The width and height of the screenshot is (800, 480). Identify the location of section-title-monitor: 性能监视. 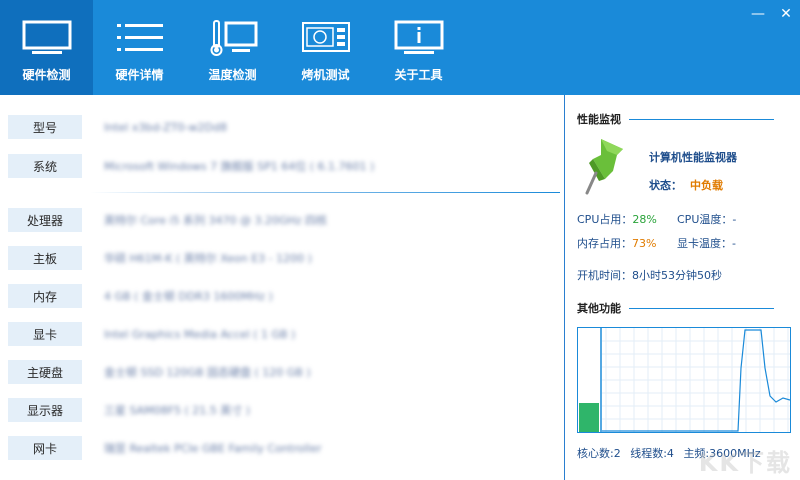
(675, 119).